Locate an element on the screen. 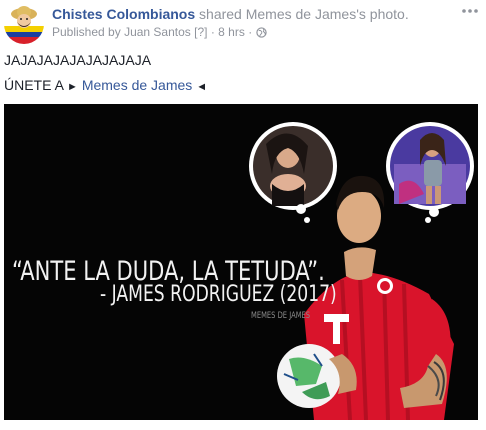  shared-suffix: 's photo. is located at coordinates (382, 14).